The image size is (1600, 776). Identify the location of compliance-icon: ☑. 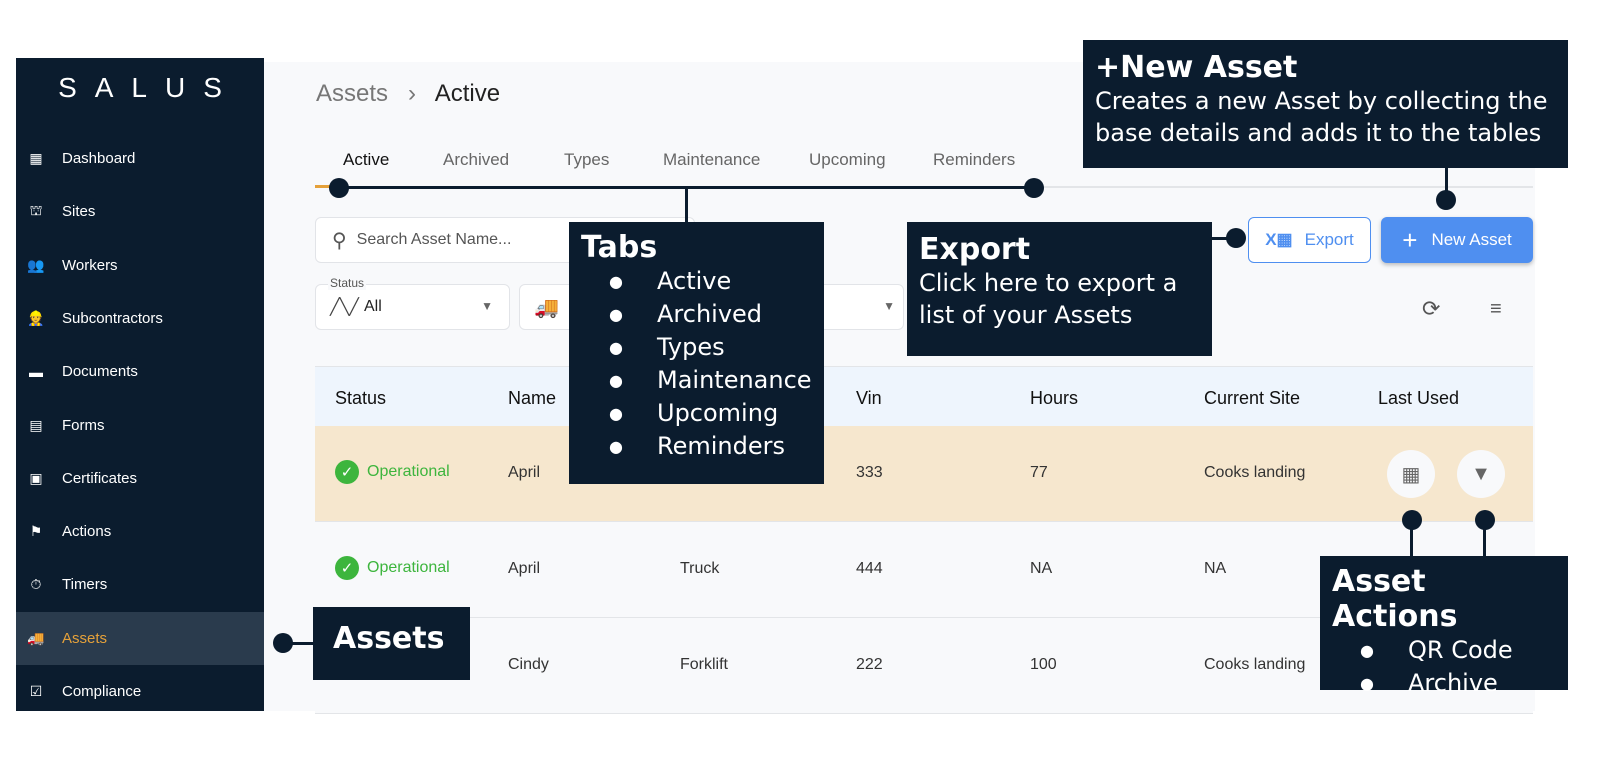
(36, 691).